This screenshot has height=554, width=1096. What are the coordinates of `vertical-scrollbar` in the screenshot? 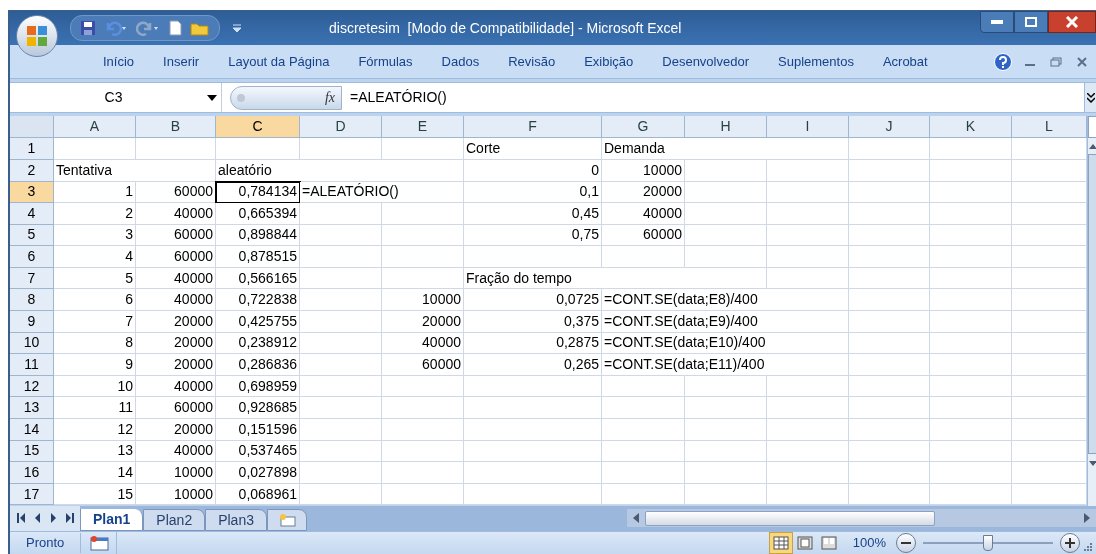 It's located at (1091, 311).